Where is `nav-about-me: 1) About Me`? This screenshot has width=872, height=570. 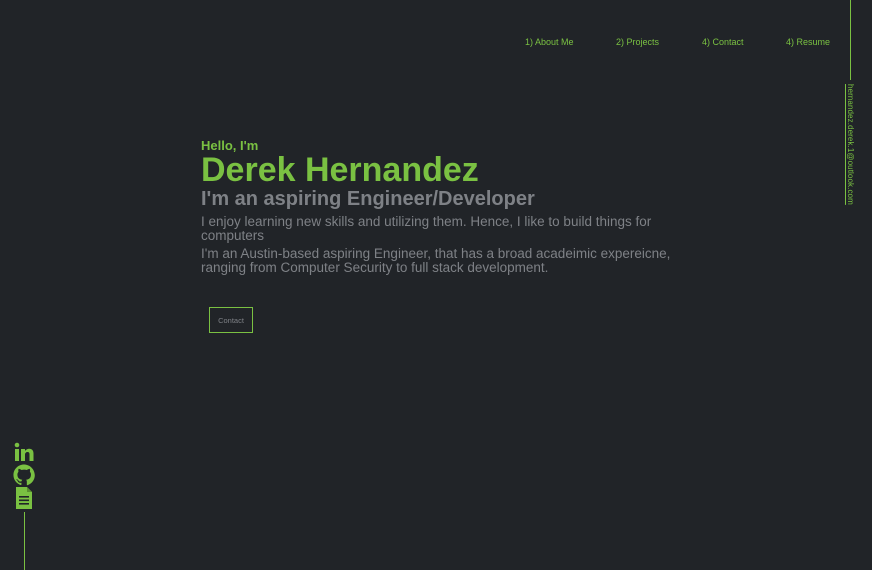
nav-about-me: 1) About Me is located at coordinates (549, 42).